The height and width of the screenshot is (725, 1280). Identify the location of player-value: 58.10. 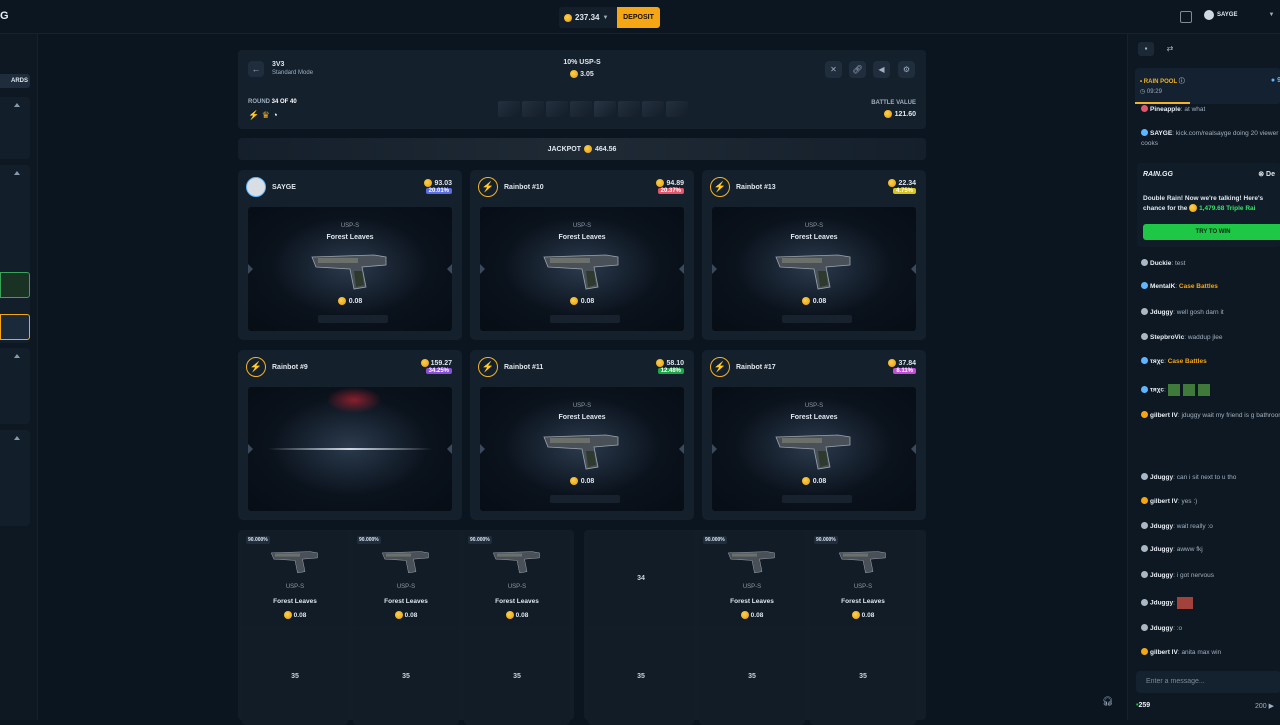
(670, 363).